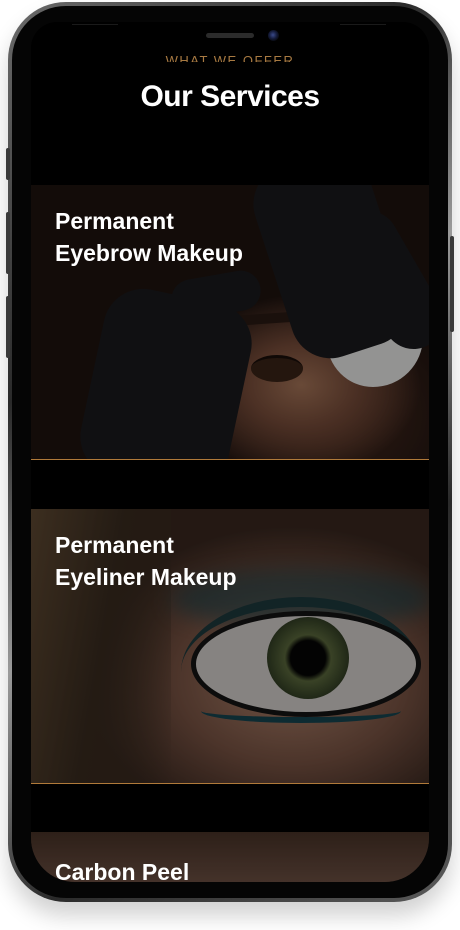 Image resolution: width=460 pixels, height=930 pixels. I want to click on section-kicker: WHAT WE OFFER, so click(230, 57).